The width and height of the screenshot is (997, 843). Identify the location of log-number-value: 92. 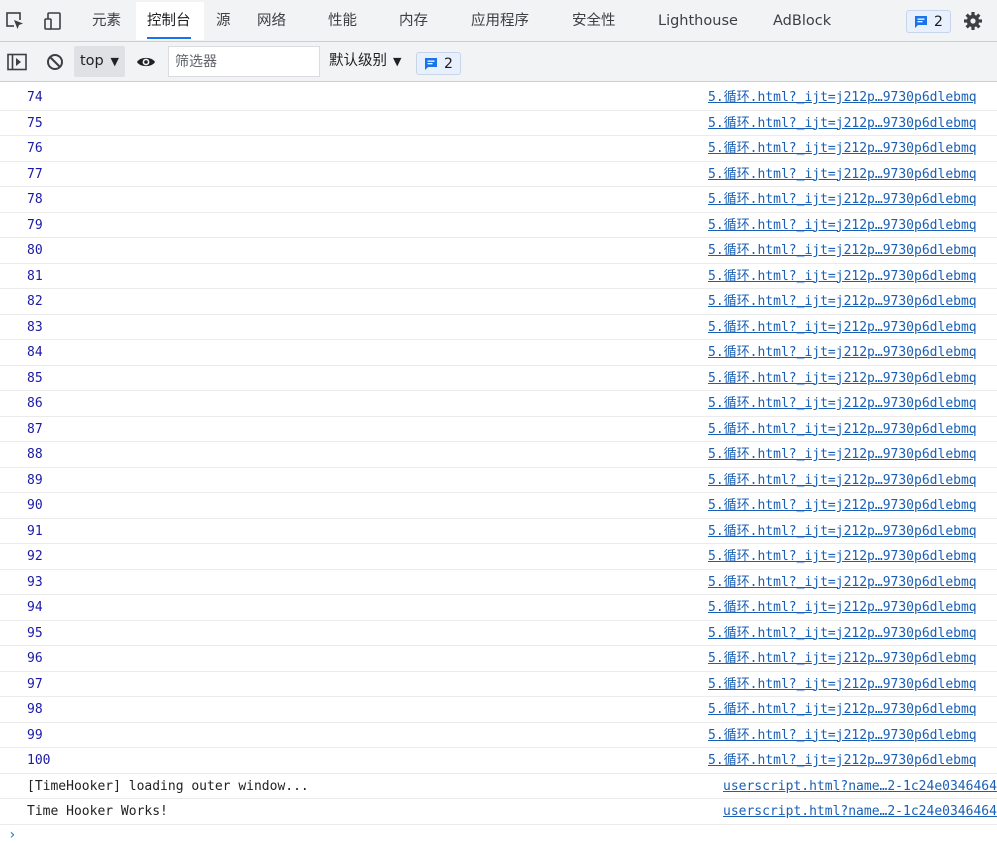
(35, 556).